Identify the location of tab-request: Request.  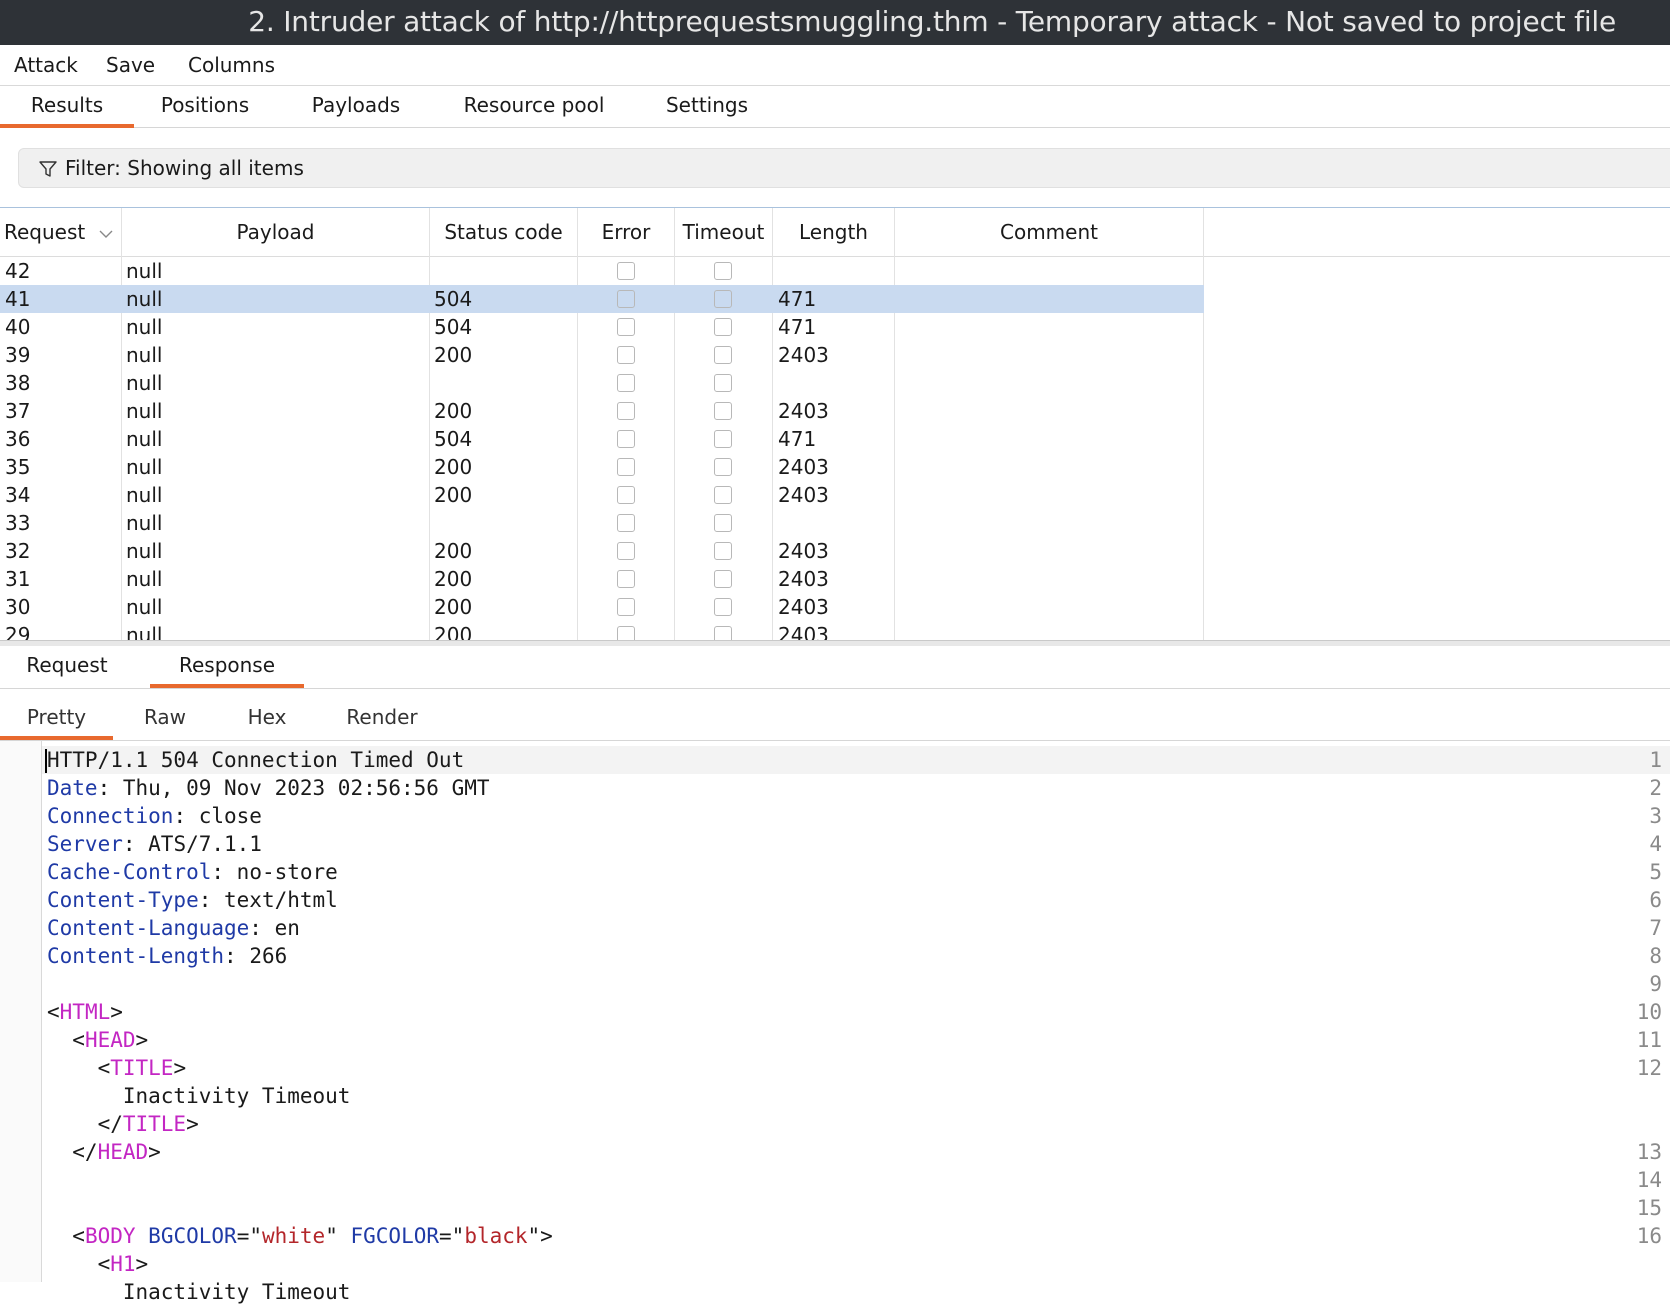
(67, 665).